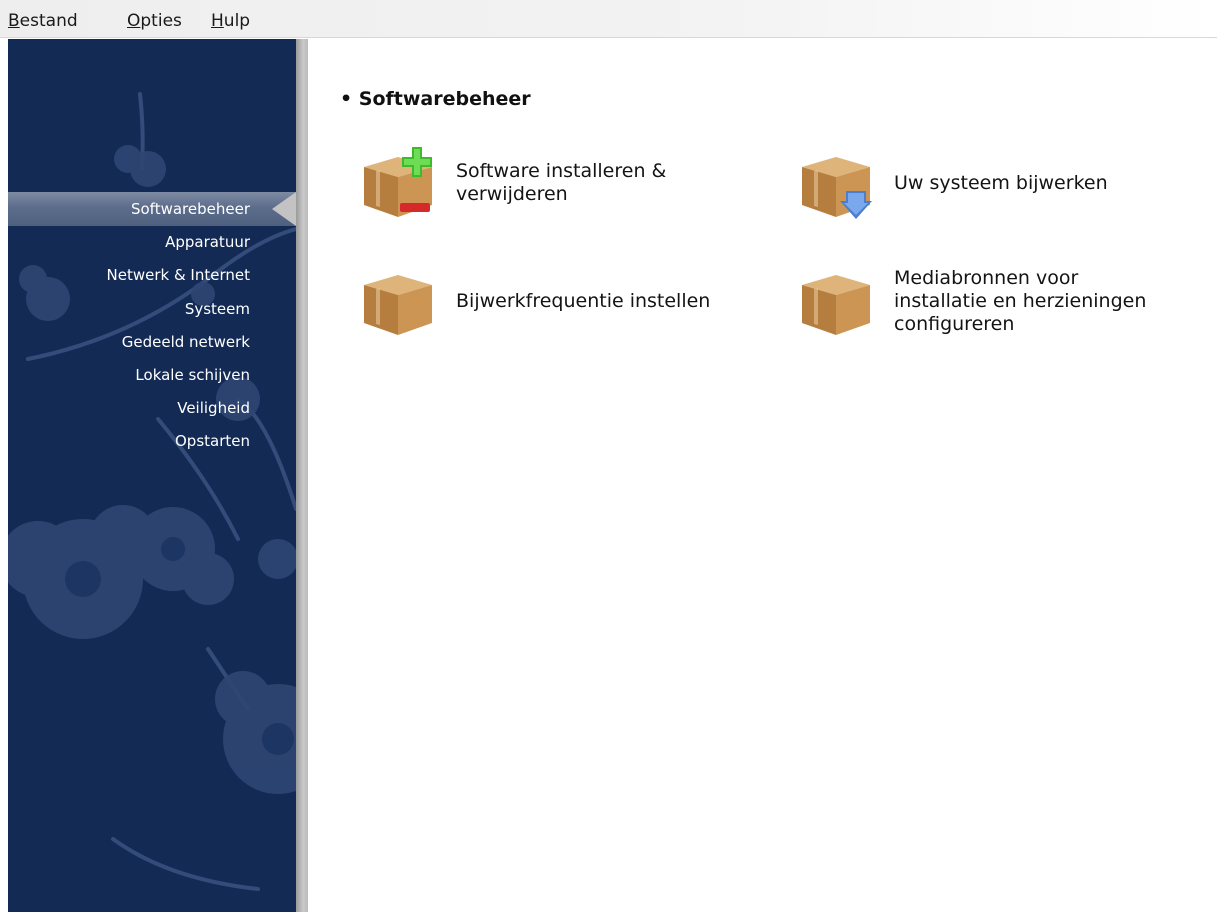  I want to click on tool-update-frequency: Bijwerkfrequentie instellen, so click(535, 301).